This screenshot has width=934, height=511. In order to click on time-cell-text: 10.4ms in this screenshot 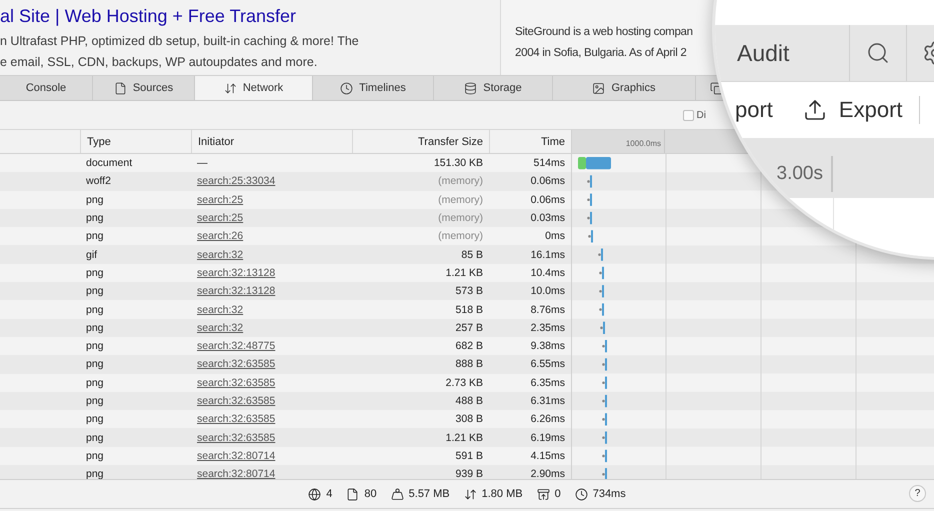, I will do `click(548, 273)`.